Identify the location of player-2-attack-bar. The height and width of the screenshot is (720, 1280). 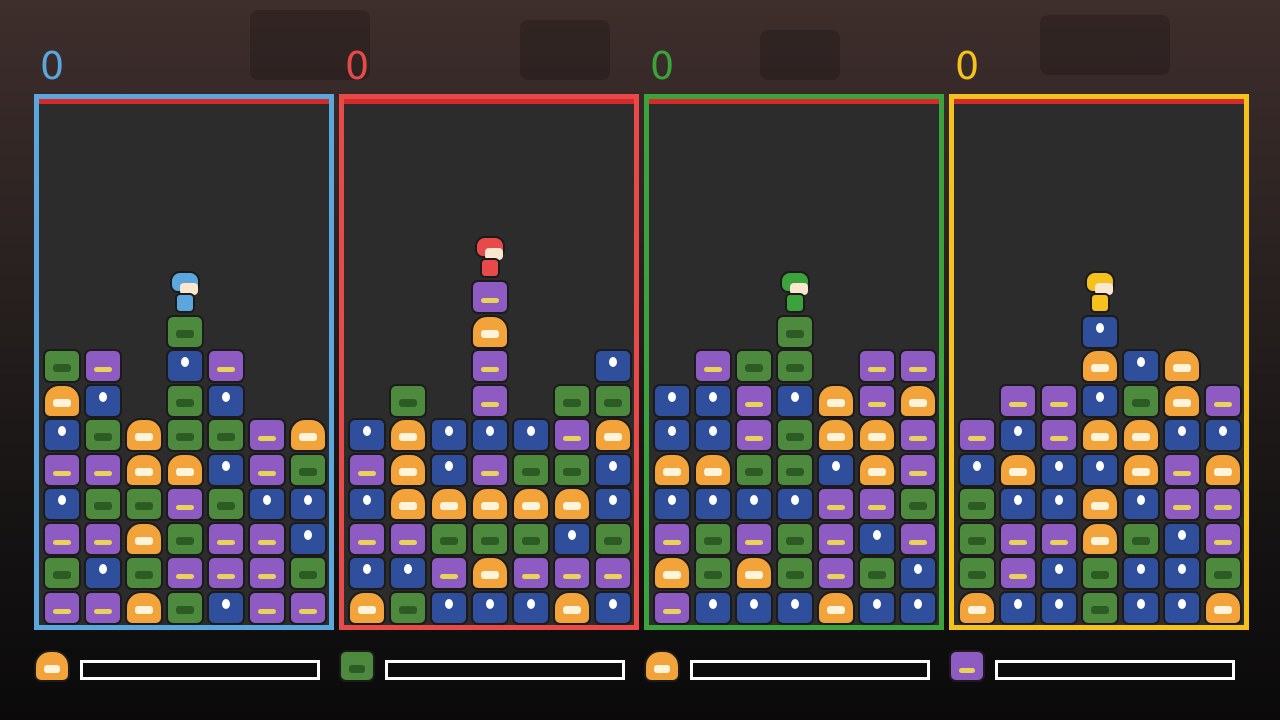
(505, 670).